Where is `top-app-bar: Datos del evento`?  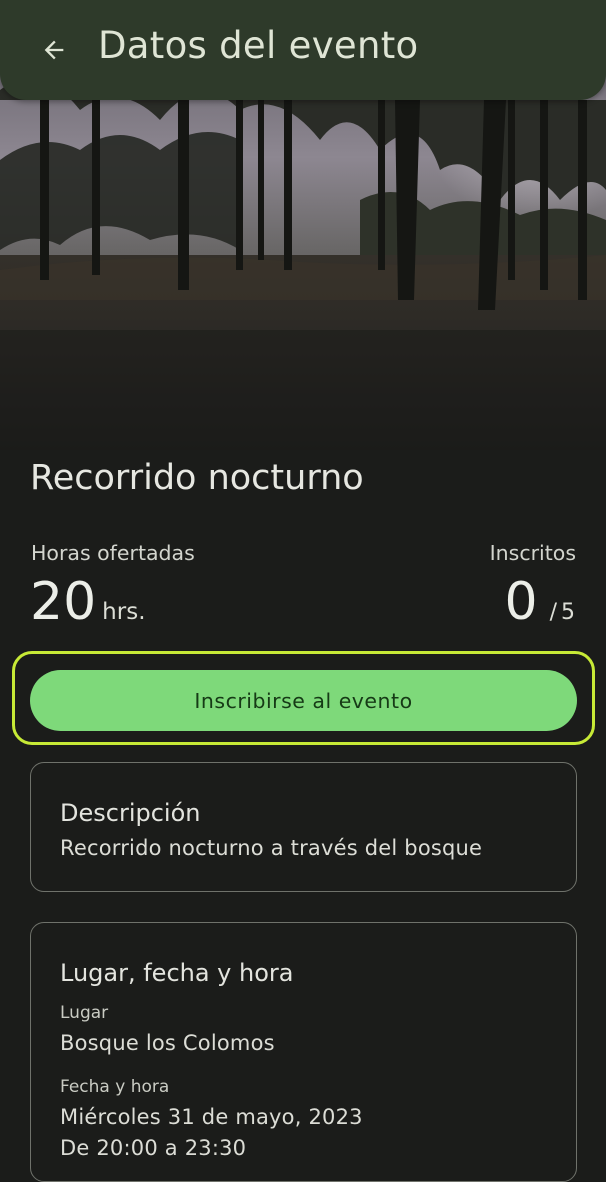
top-app-bar: Datos del evento is located at coordinates (303, 50).